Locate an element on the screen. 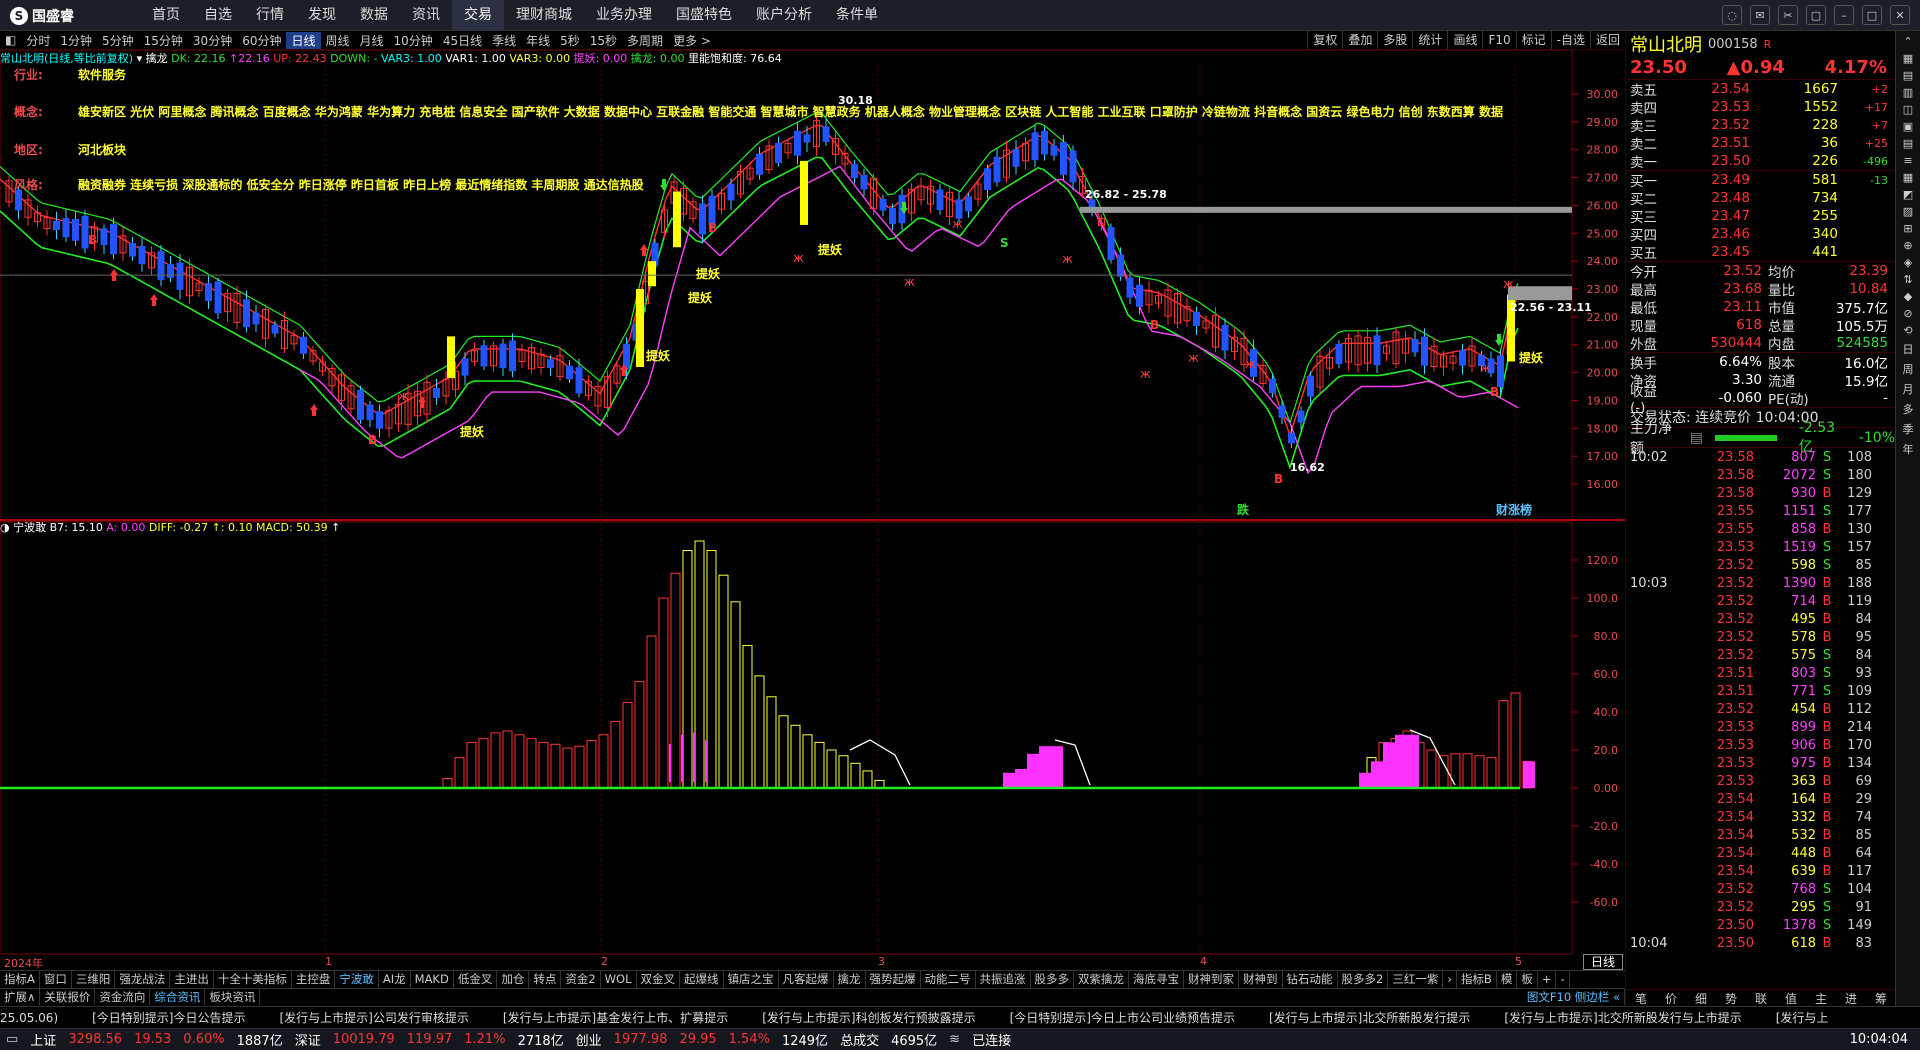 The image size is (1920, 1050). period-tab: 1分钟 is located at coordinates (76, 40).